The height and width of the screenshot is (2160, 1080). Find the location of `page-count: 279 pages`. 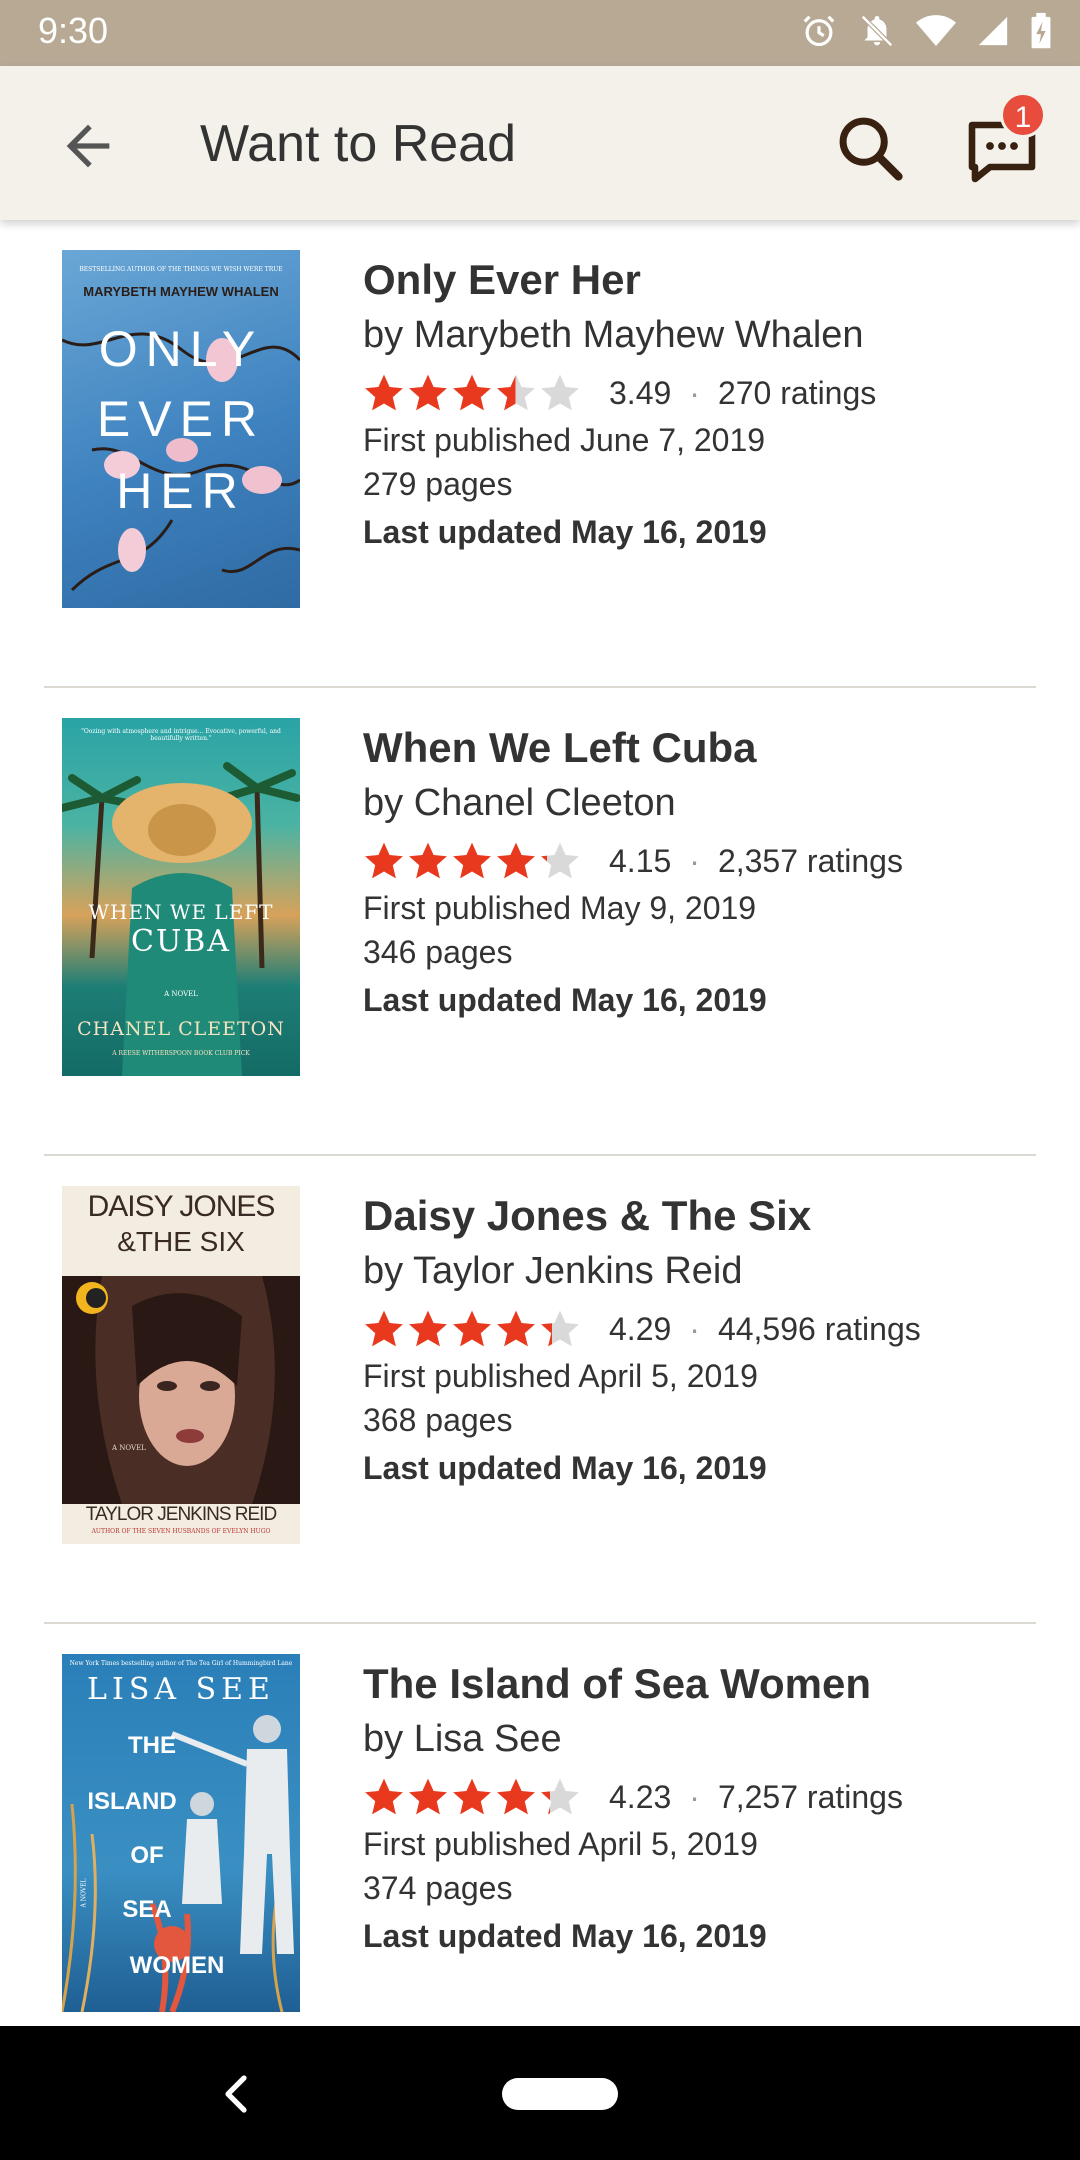

page-count: 279 pages is located at coordinates (438, 484).